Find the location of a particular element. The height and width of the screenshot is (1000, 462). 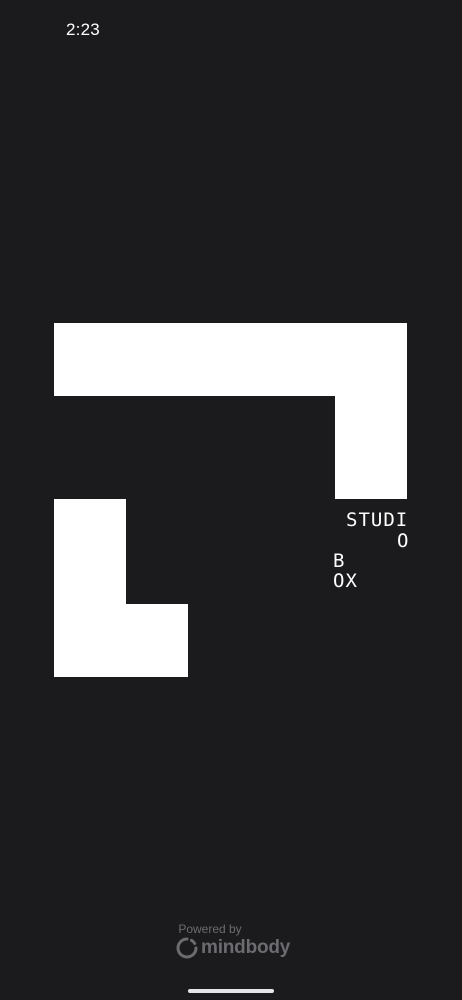

mindbody-ring-icon is located at coordinates (187, 948).